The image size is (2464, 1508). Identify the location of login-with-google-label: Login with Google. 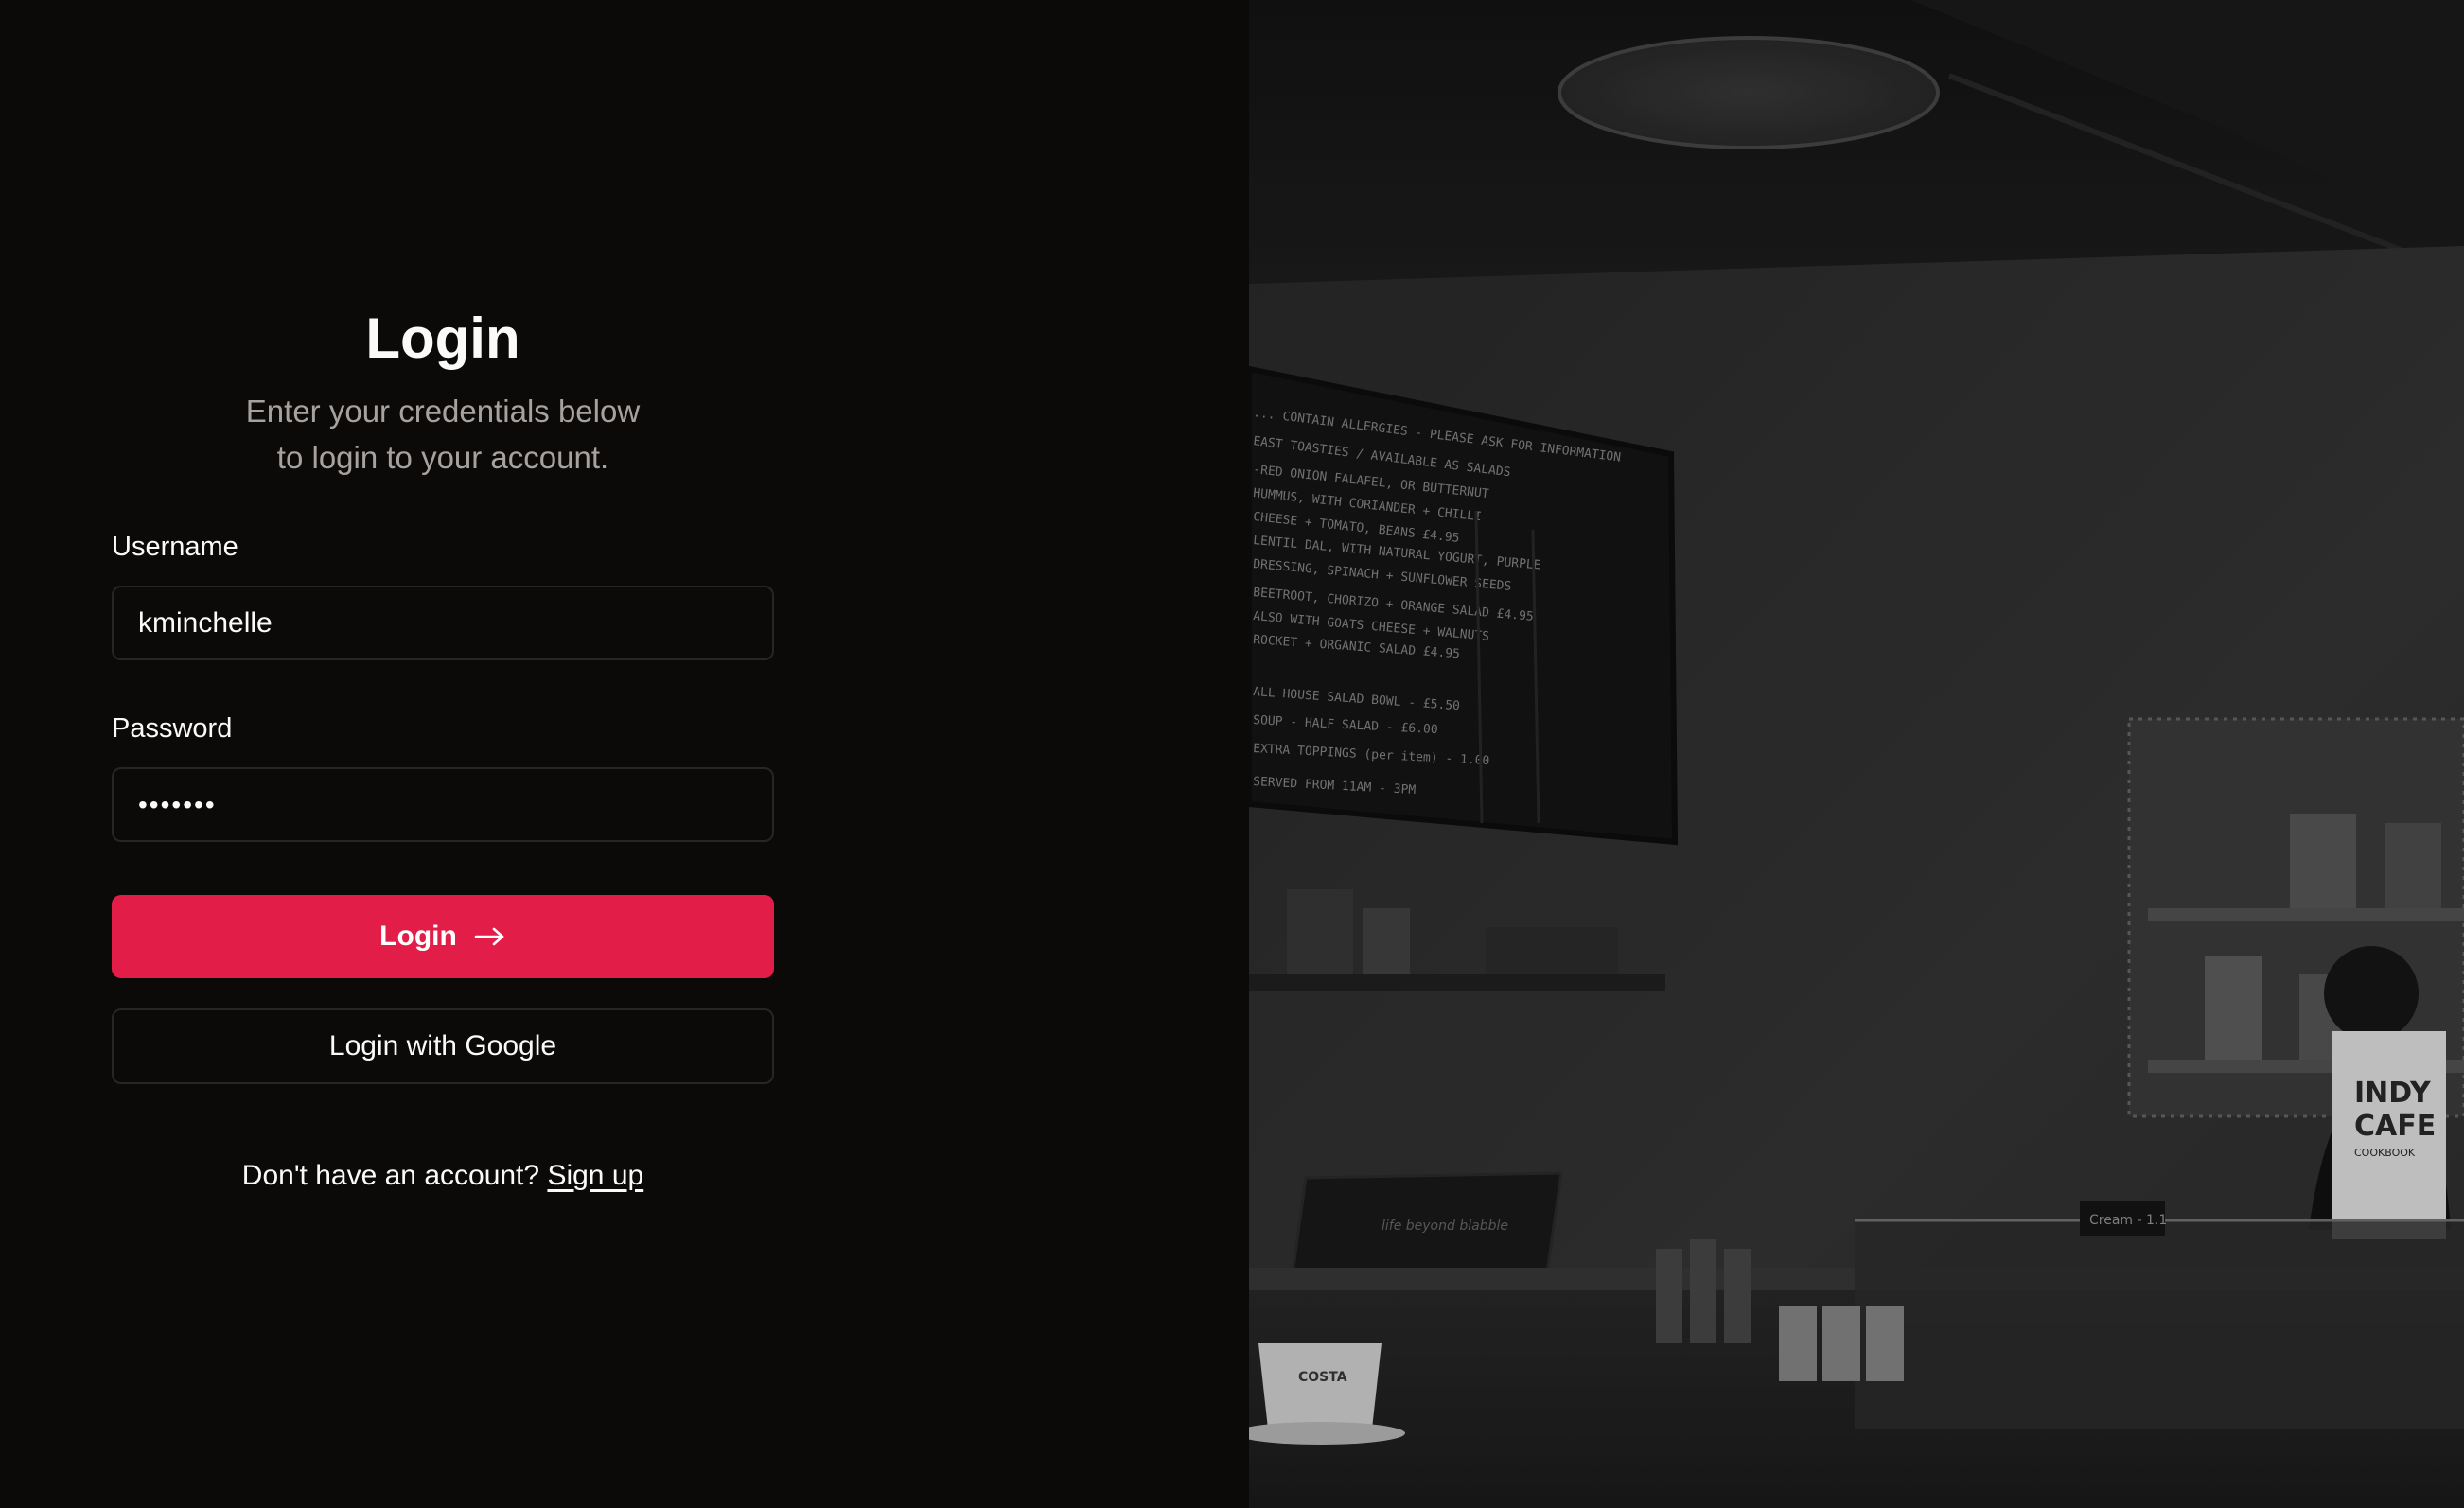
(443, 1045).